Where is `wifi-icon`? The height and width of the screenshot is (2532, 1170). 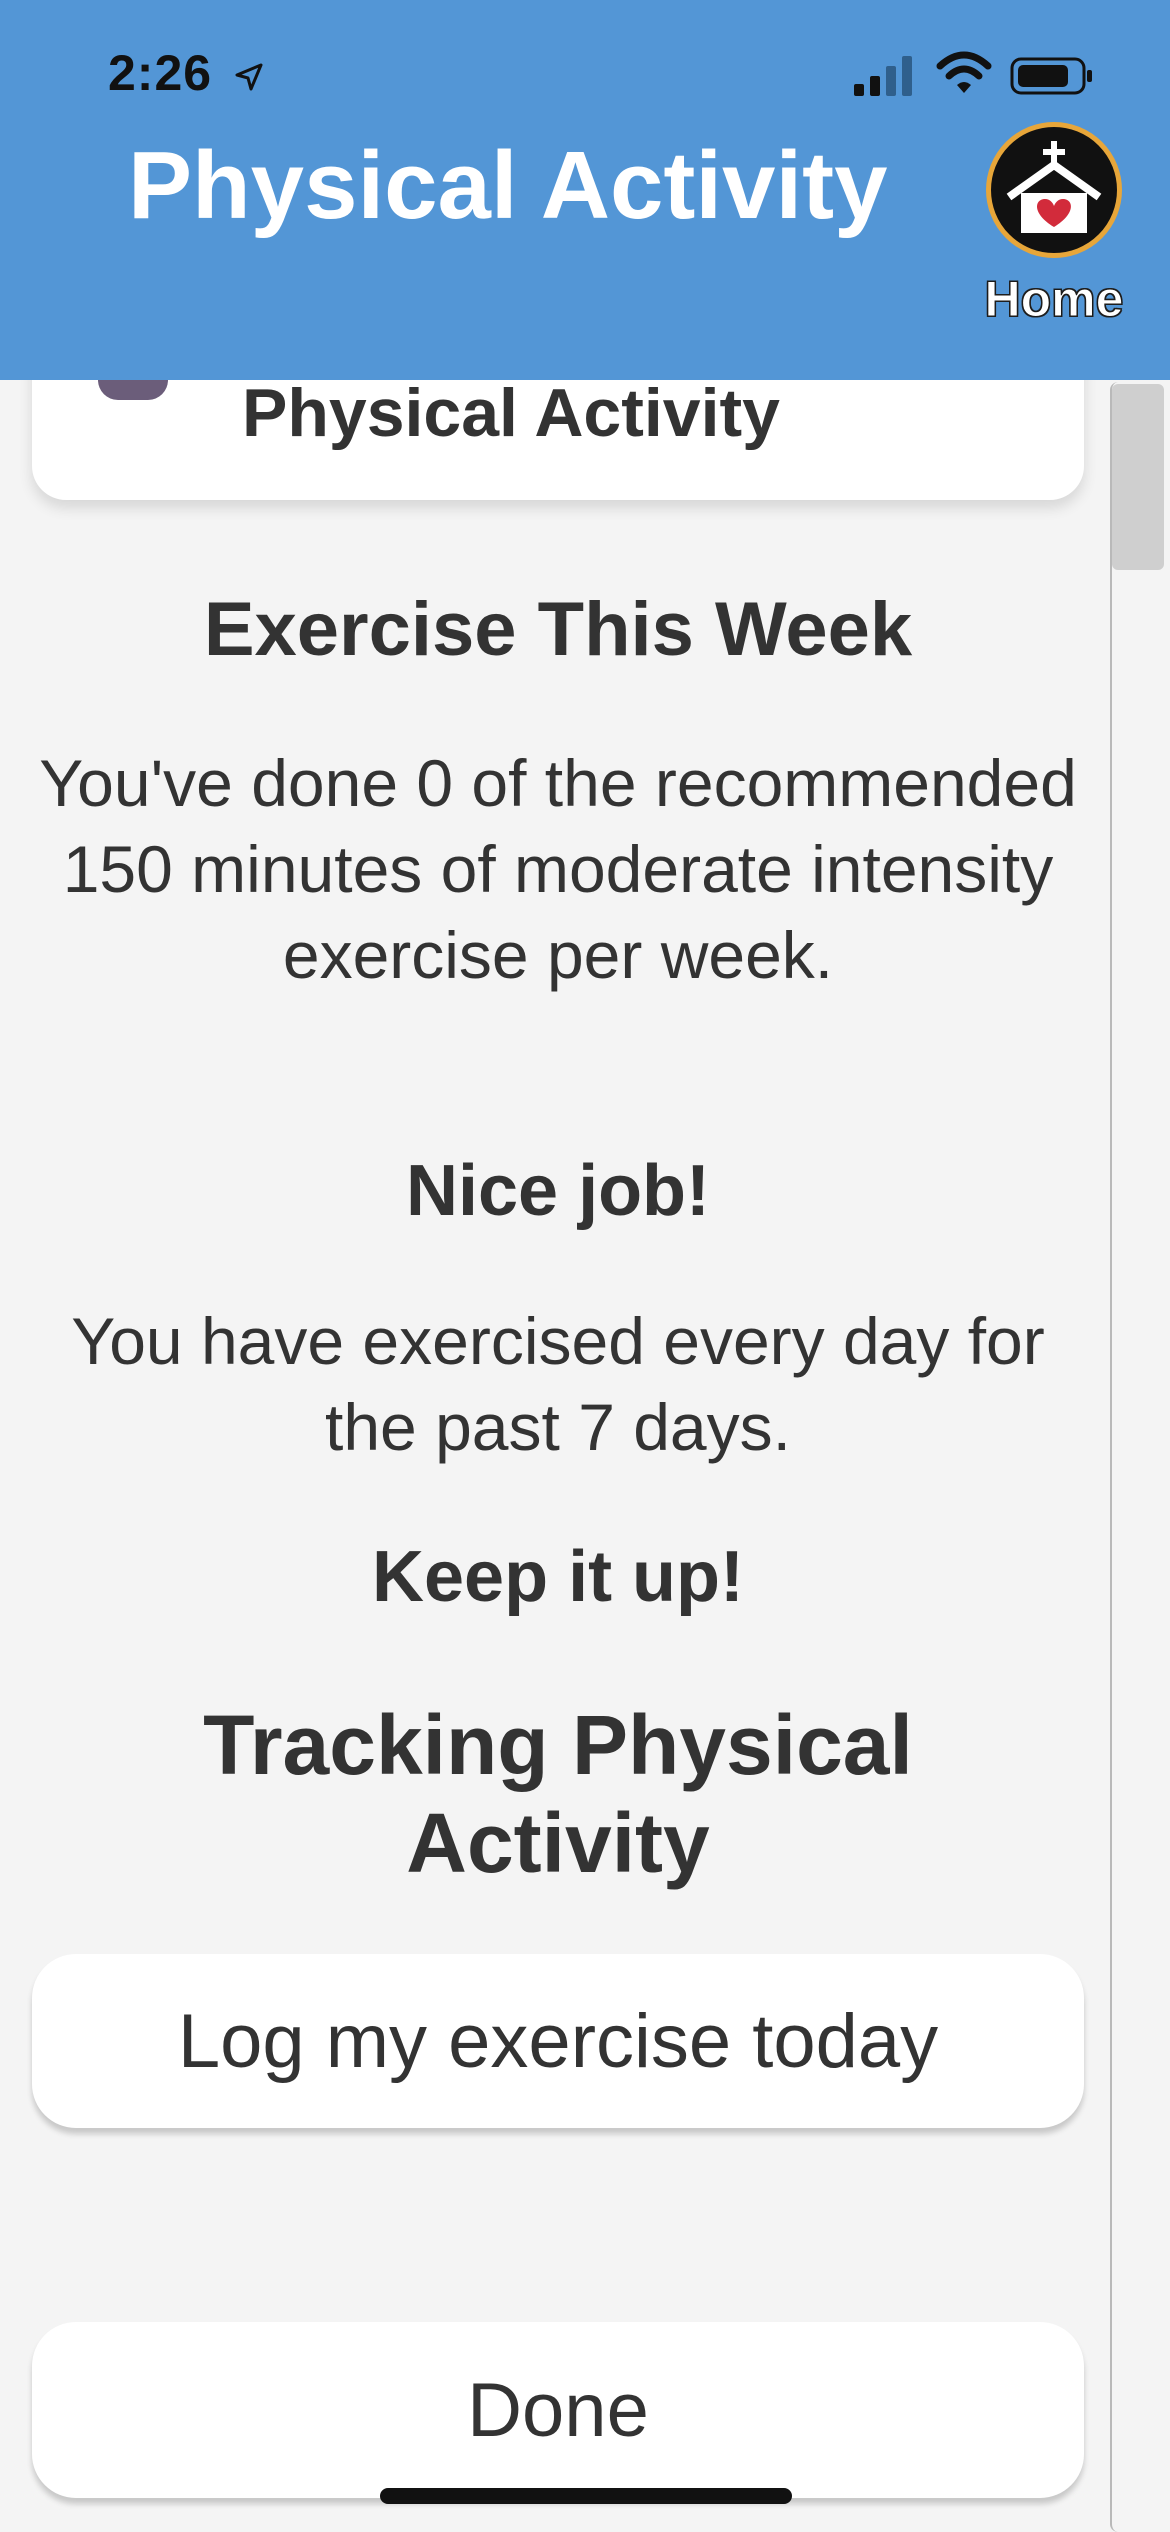 wifi-icon is located at coordinates (964, 72).